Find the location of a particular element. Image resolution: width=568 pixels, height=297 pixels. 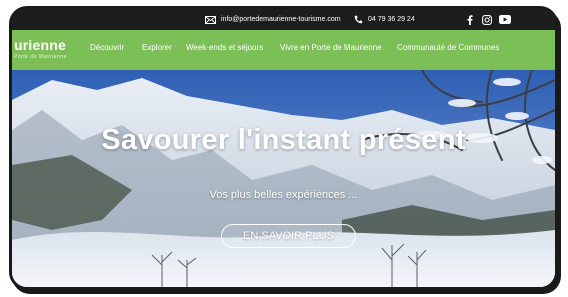

hero-title: Savourer l'instant présent is located at coordinates (283, 140).